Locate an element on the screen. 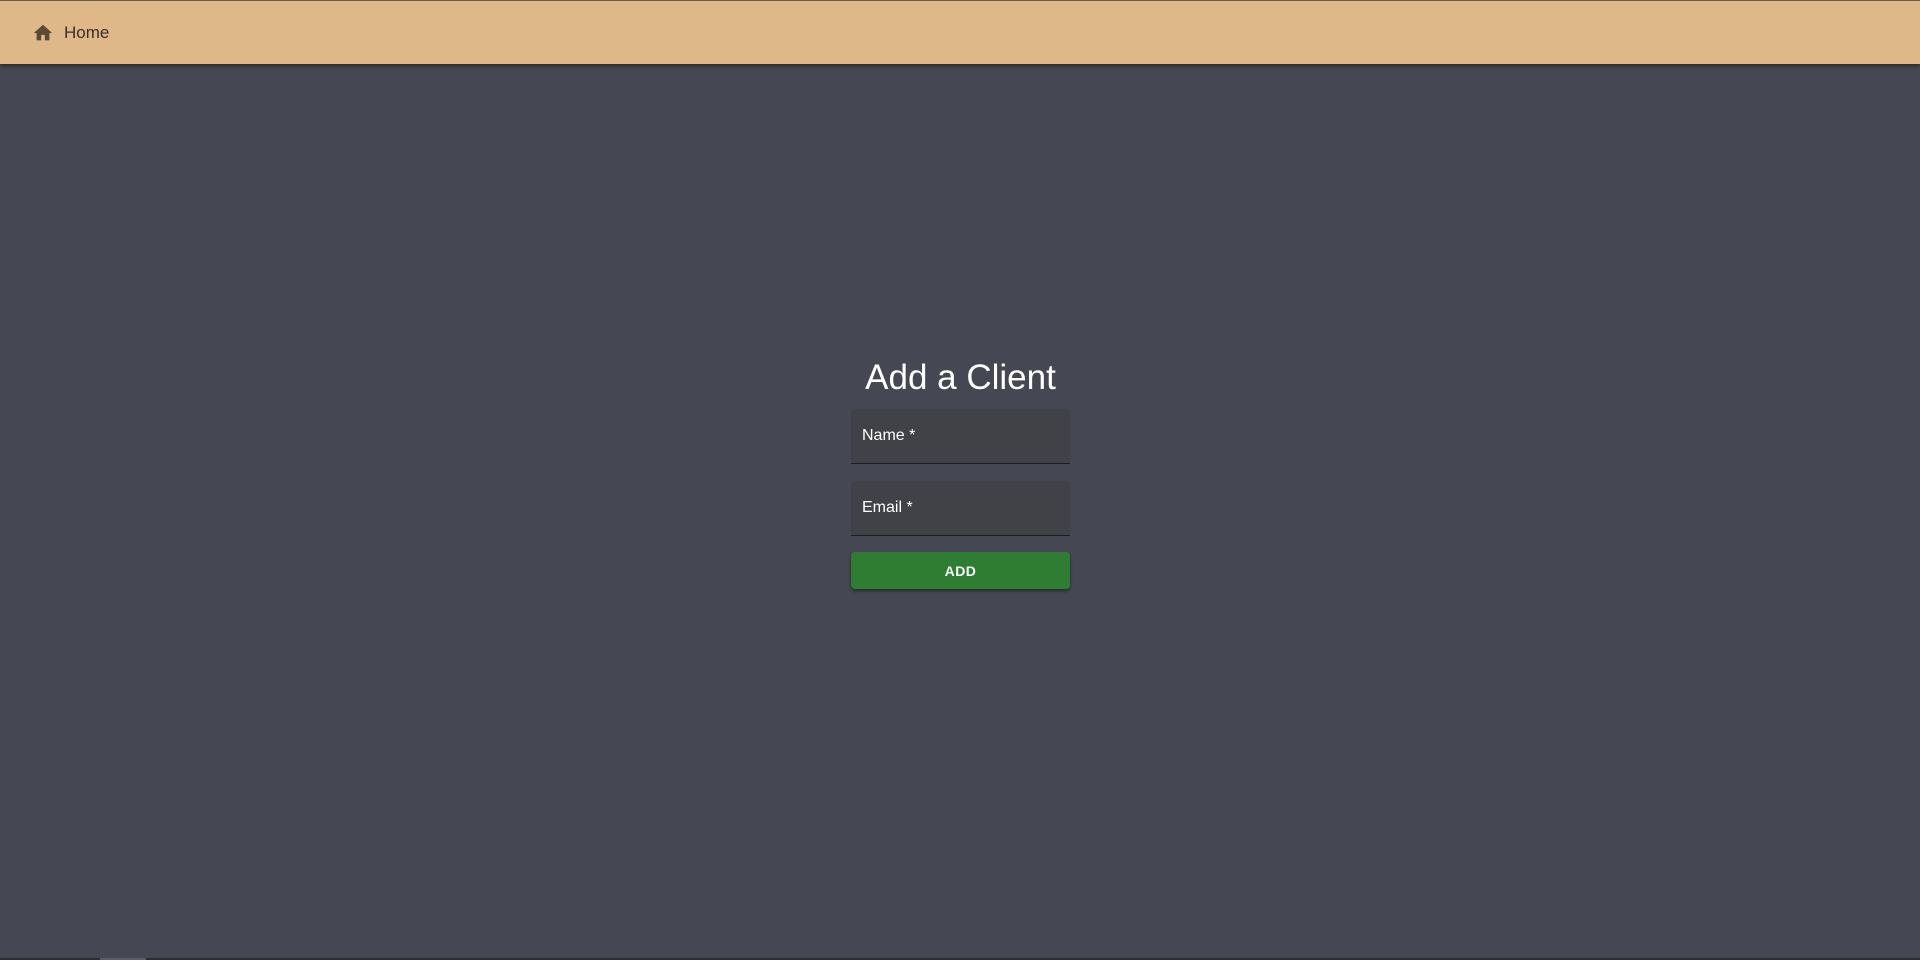 The height and width of the screenshot is (960, 1920). name-input is located at coordinates (960, 436).